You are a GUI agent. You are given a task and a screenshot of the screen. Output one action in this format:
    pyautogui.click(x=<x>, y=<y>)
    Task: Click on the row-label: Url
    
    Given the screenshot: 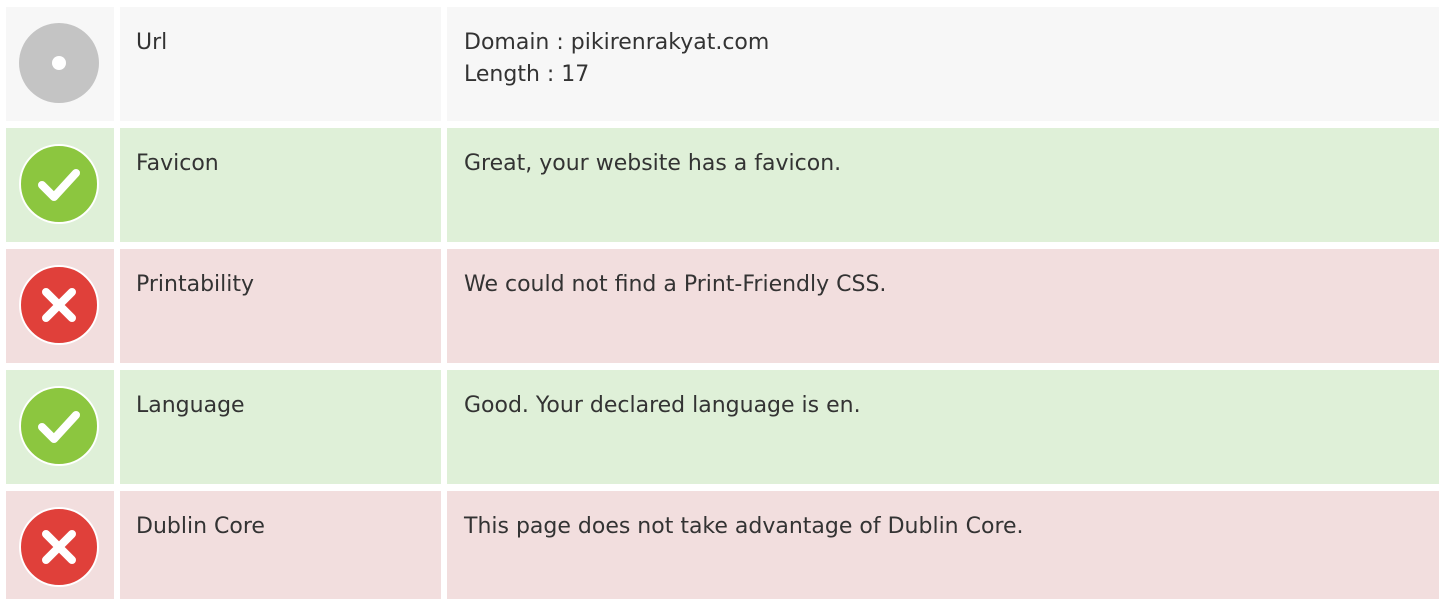 What is the action you would take?
    pyautogui.click(x=280, y=64)
    